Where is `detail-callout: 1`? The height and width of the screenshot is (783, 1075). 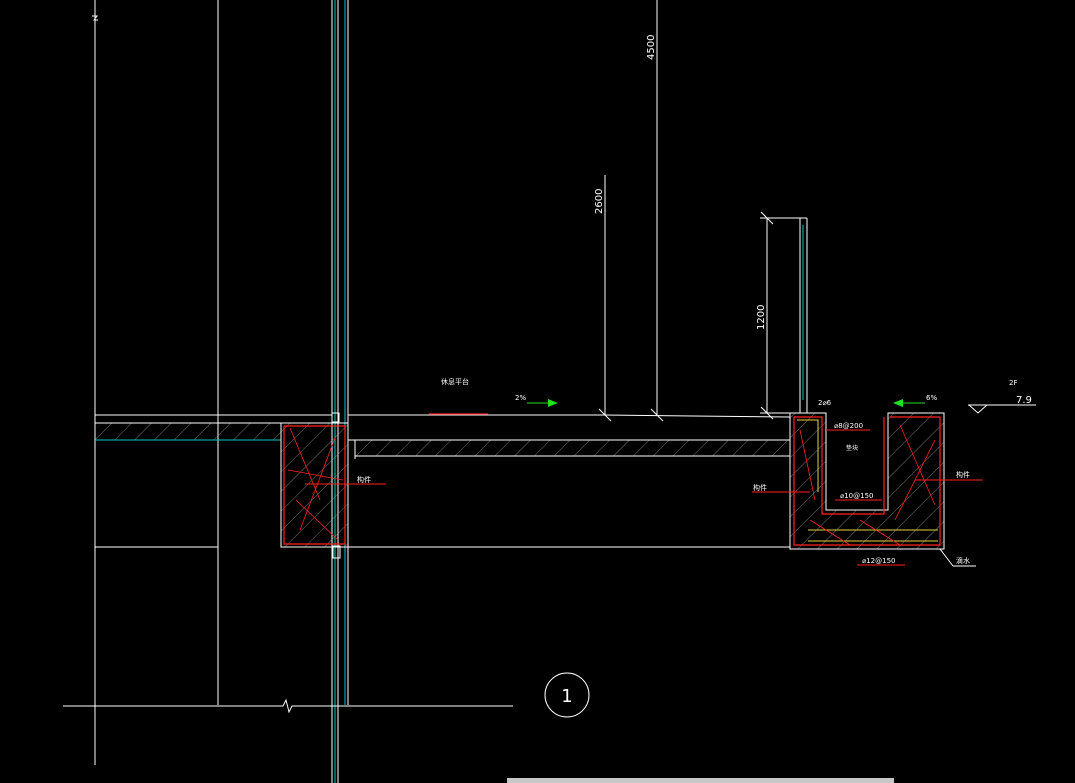
detail-callout: 1 is located at coordinates (567, 695).